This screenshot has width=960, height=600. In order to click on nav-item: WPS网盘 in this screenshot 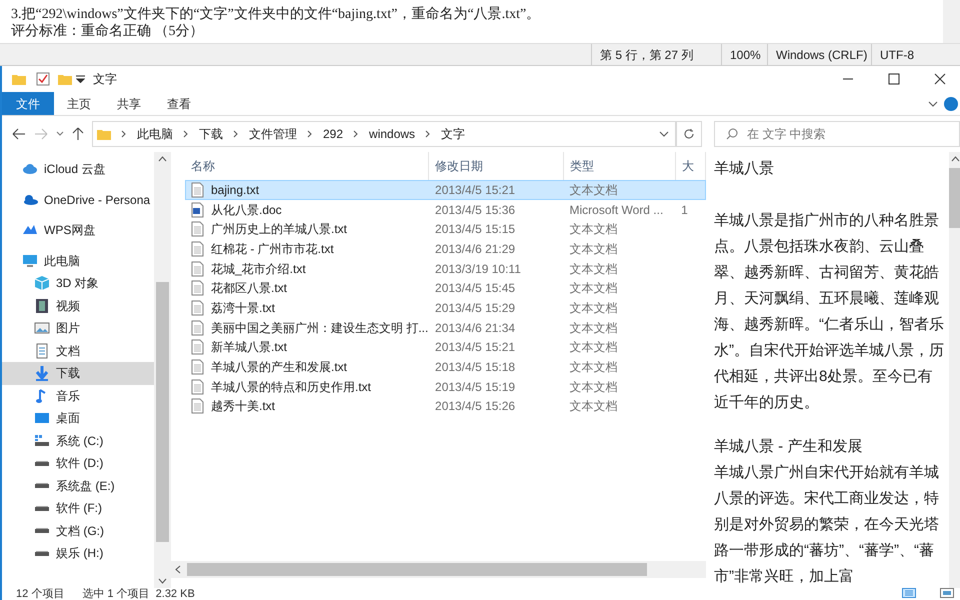, I will do `click(78, 230)`.